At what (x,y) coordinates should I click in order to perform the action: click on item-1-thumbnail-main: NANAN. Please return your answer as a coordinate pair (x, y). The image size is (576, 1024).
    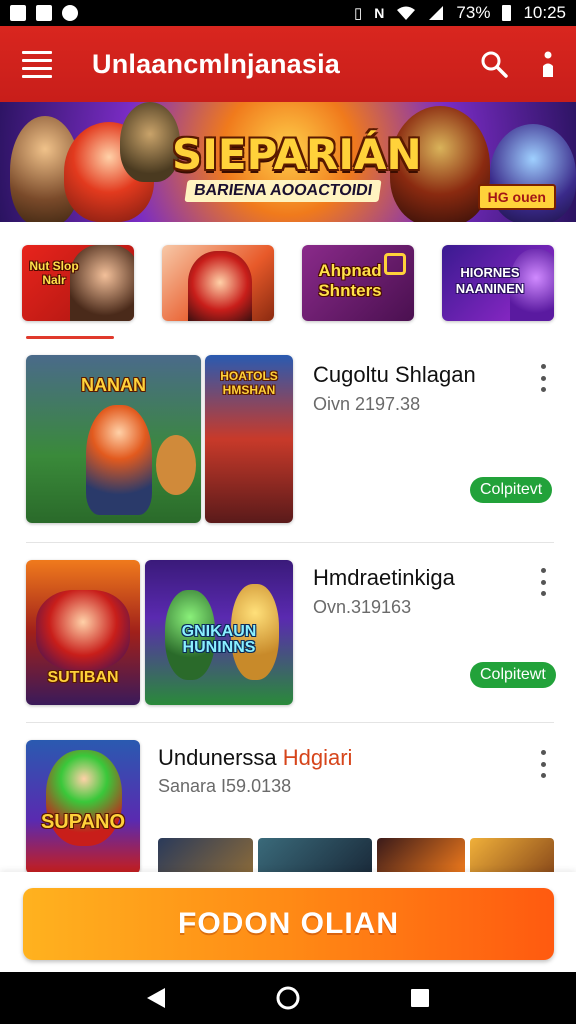
    Looking at the image, I should click on (113, 439).